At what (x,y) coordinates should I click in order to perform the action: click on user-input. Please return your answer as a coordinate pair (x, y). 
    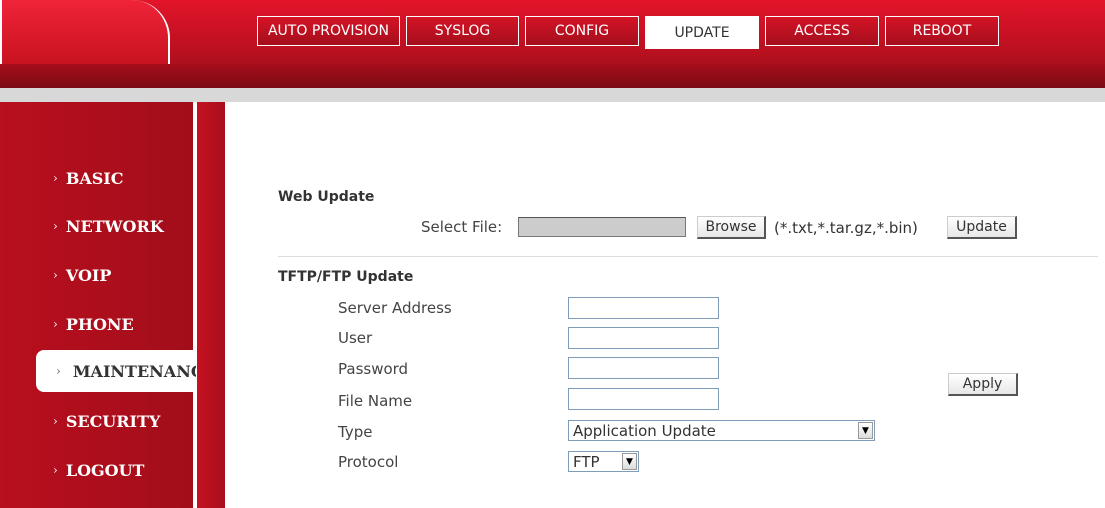
    Looking at the image, I should click on (643, 338).